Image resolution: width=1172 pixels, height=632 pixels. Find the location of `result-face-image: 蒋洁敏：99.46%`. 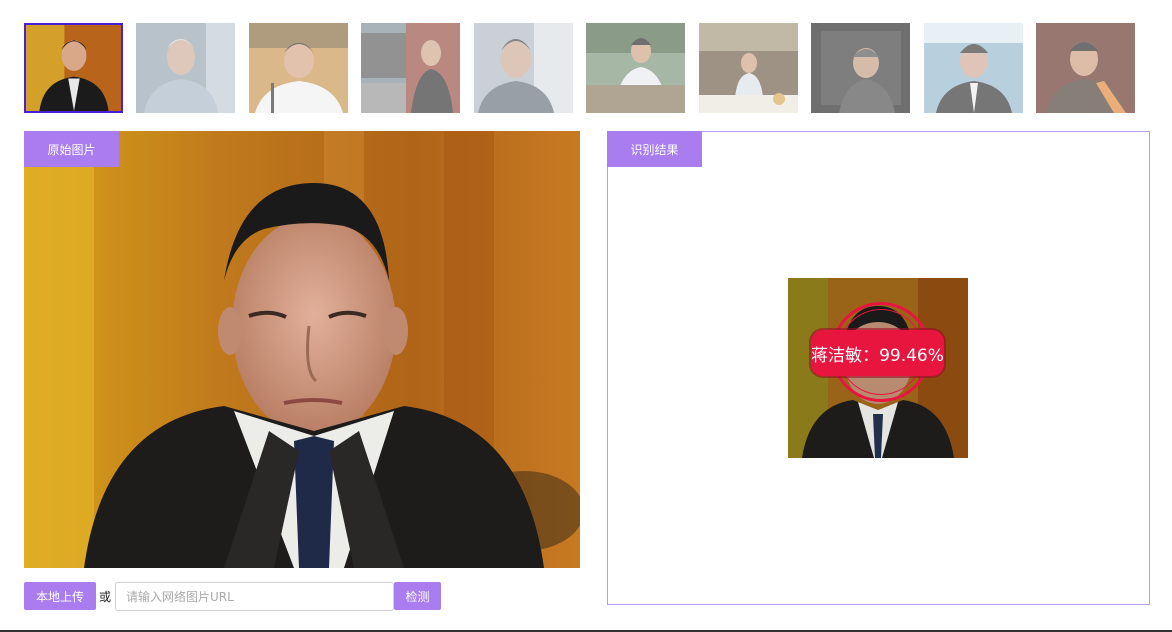

result-face-image: 蒋洁敏：99.46% is located at coordinates (878, 368).